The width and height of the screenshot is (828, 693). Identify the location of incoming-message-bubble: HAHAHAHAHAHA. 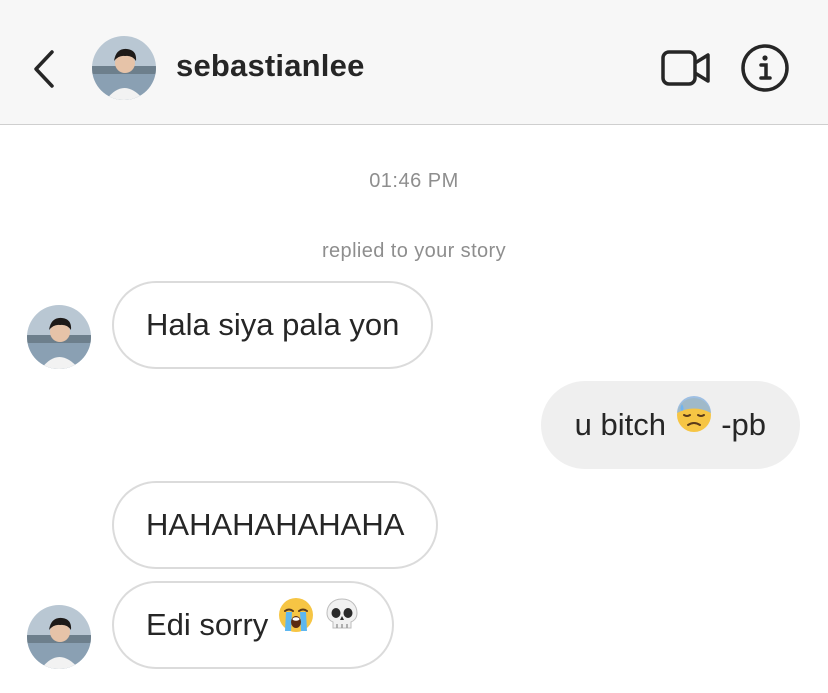
(275, 525).